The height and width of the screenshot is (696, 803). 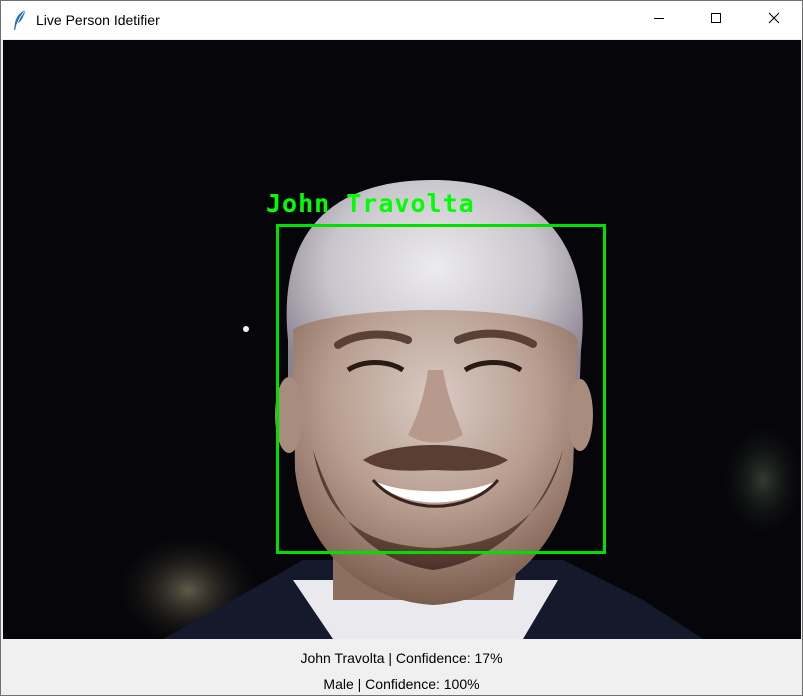 I want to click on title-bar: Live Person Idetifier, so click(x=401, y=20).